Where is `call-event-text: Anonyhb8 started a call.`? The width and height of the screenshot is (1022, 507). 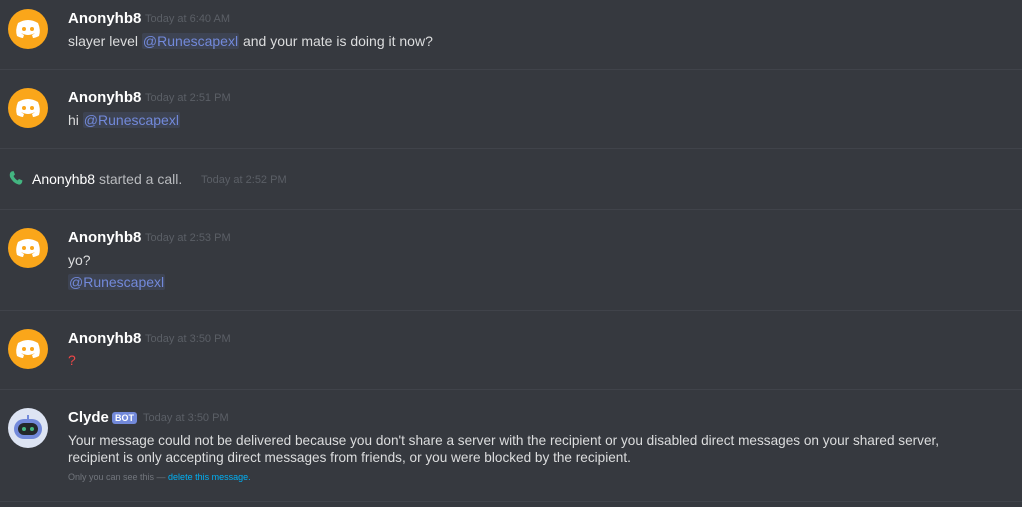
call-event-text: Anonyhb8 started a call. is located at coordinates (107, 179).